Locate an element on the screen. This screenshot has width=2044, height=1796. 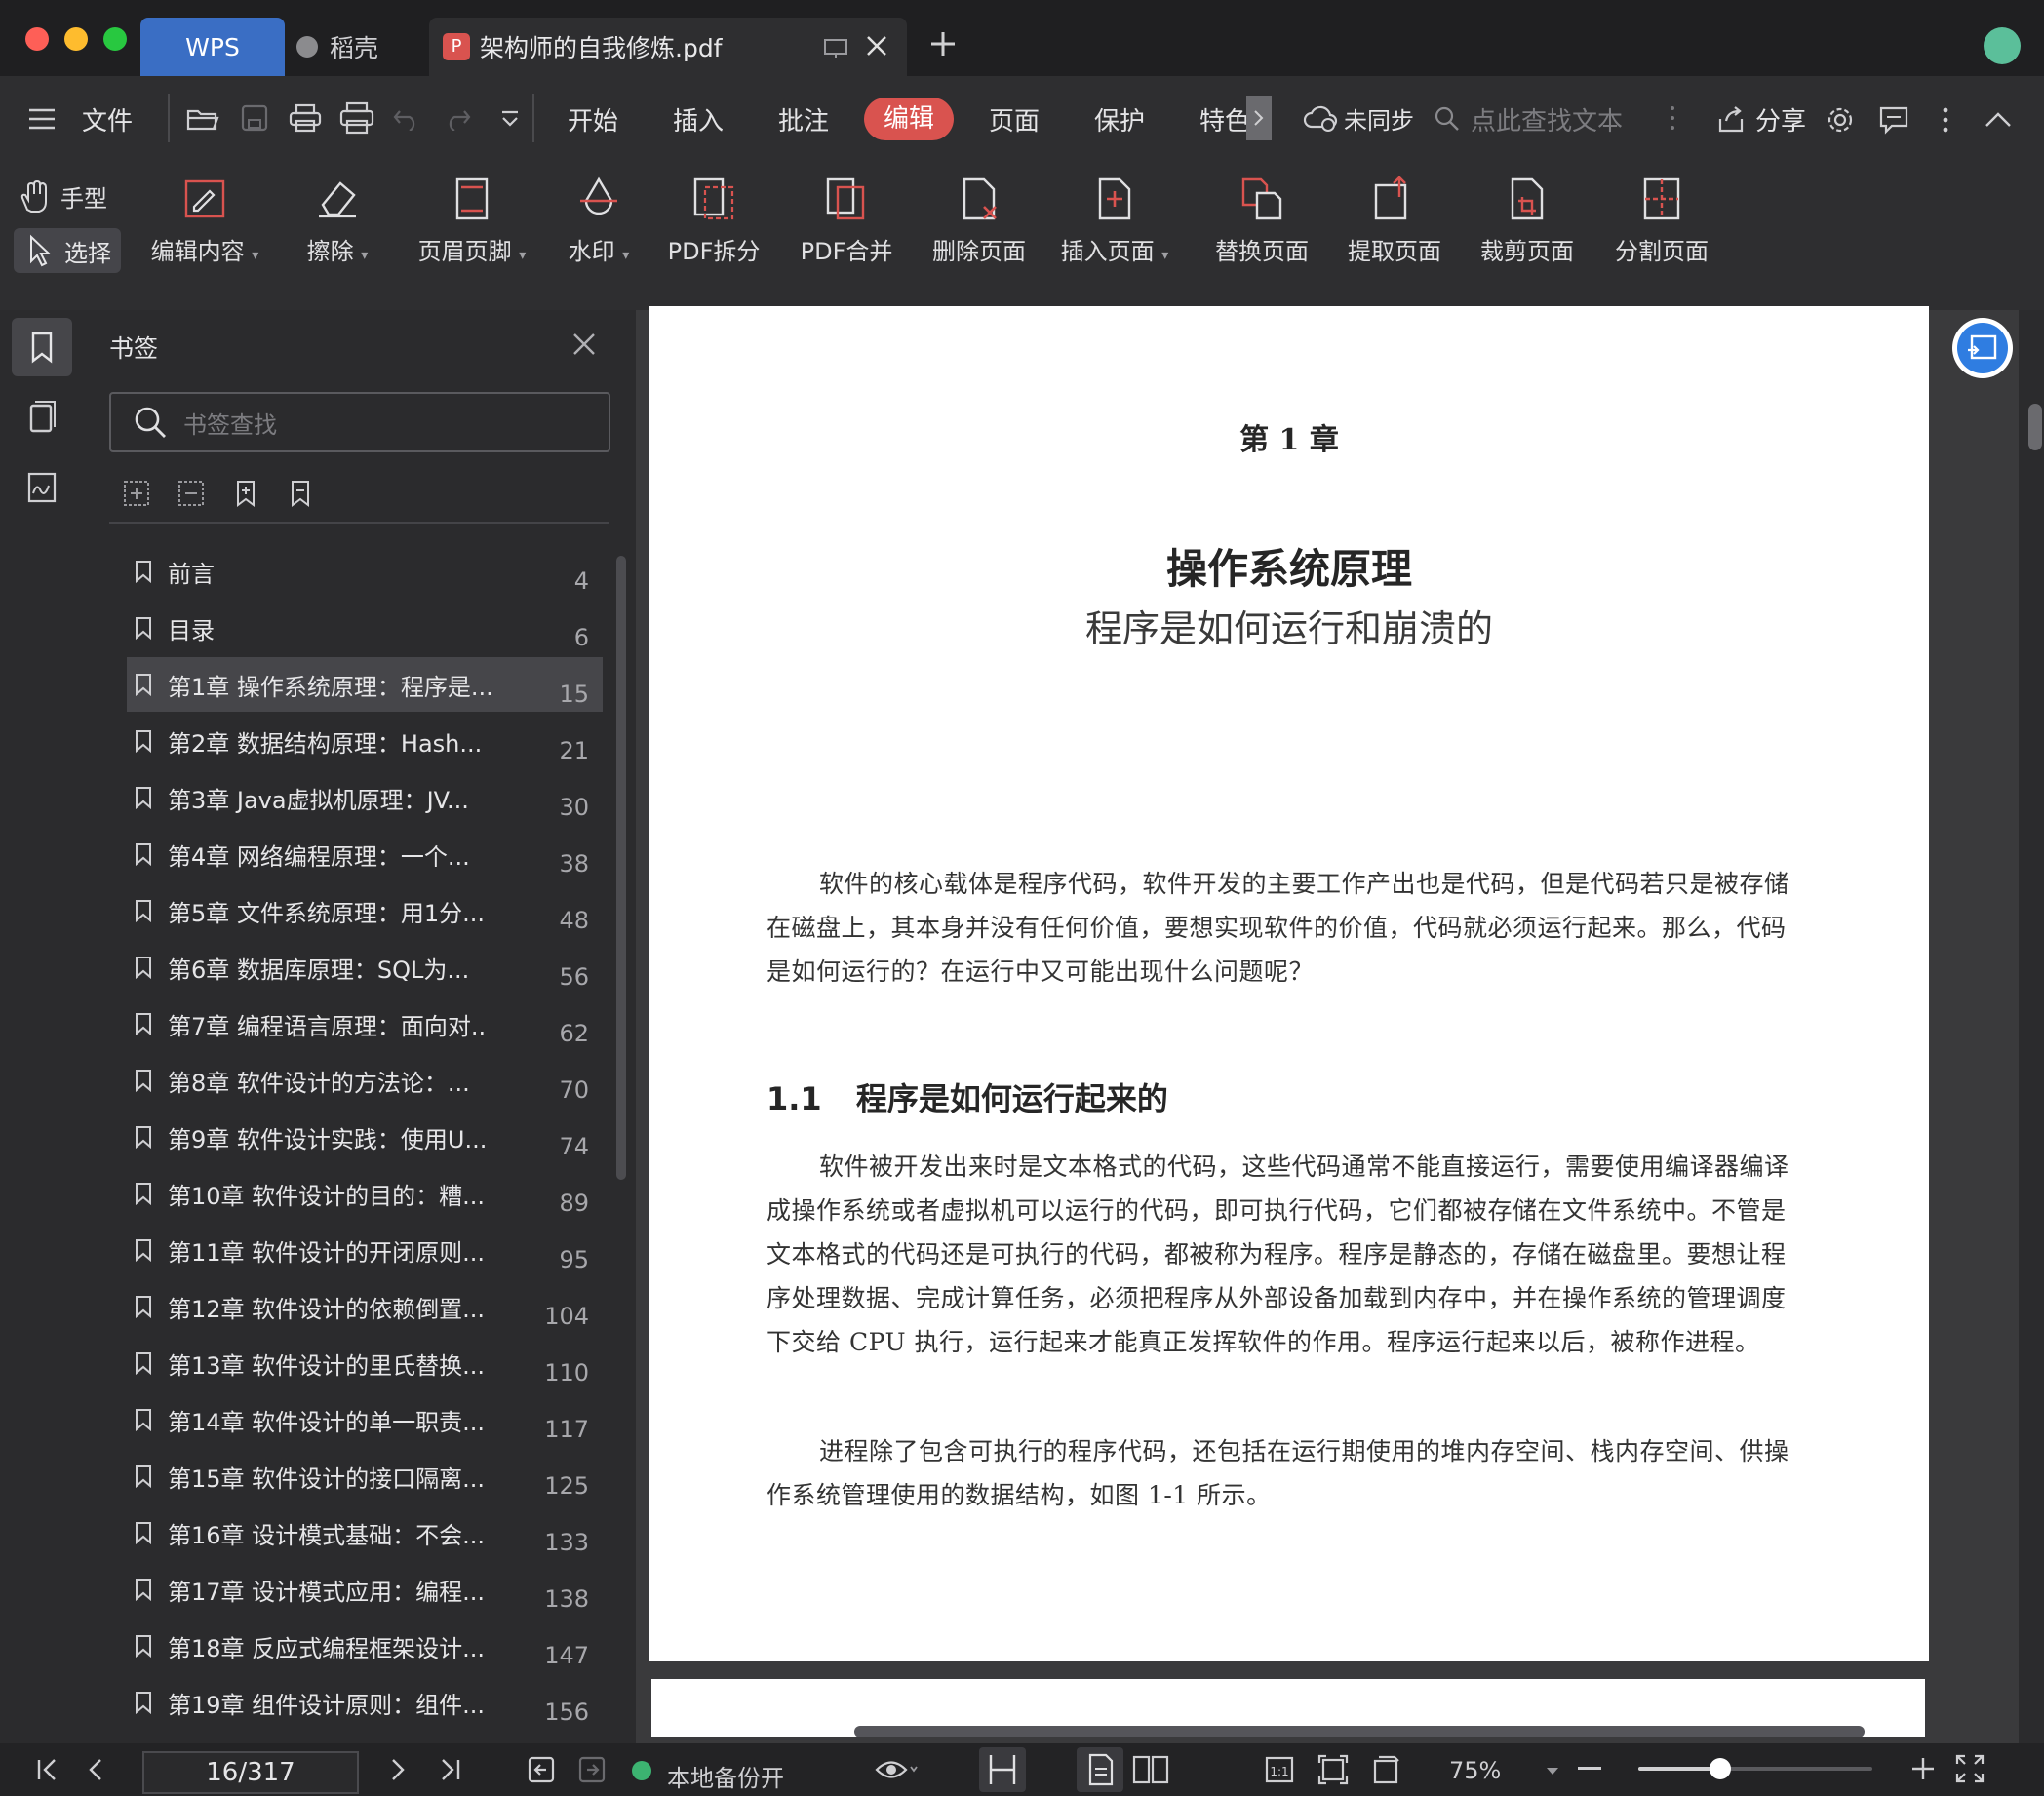
eye-protection-icon is located at coordinates (896, 1771).